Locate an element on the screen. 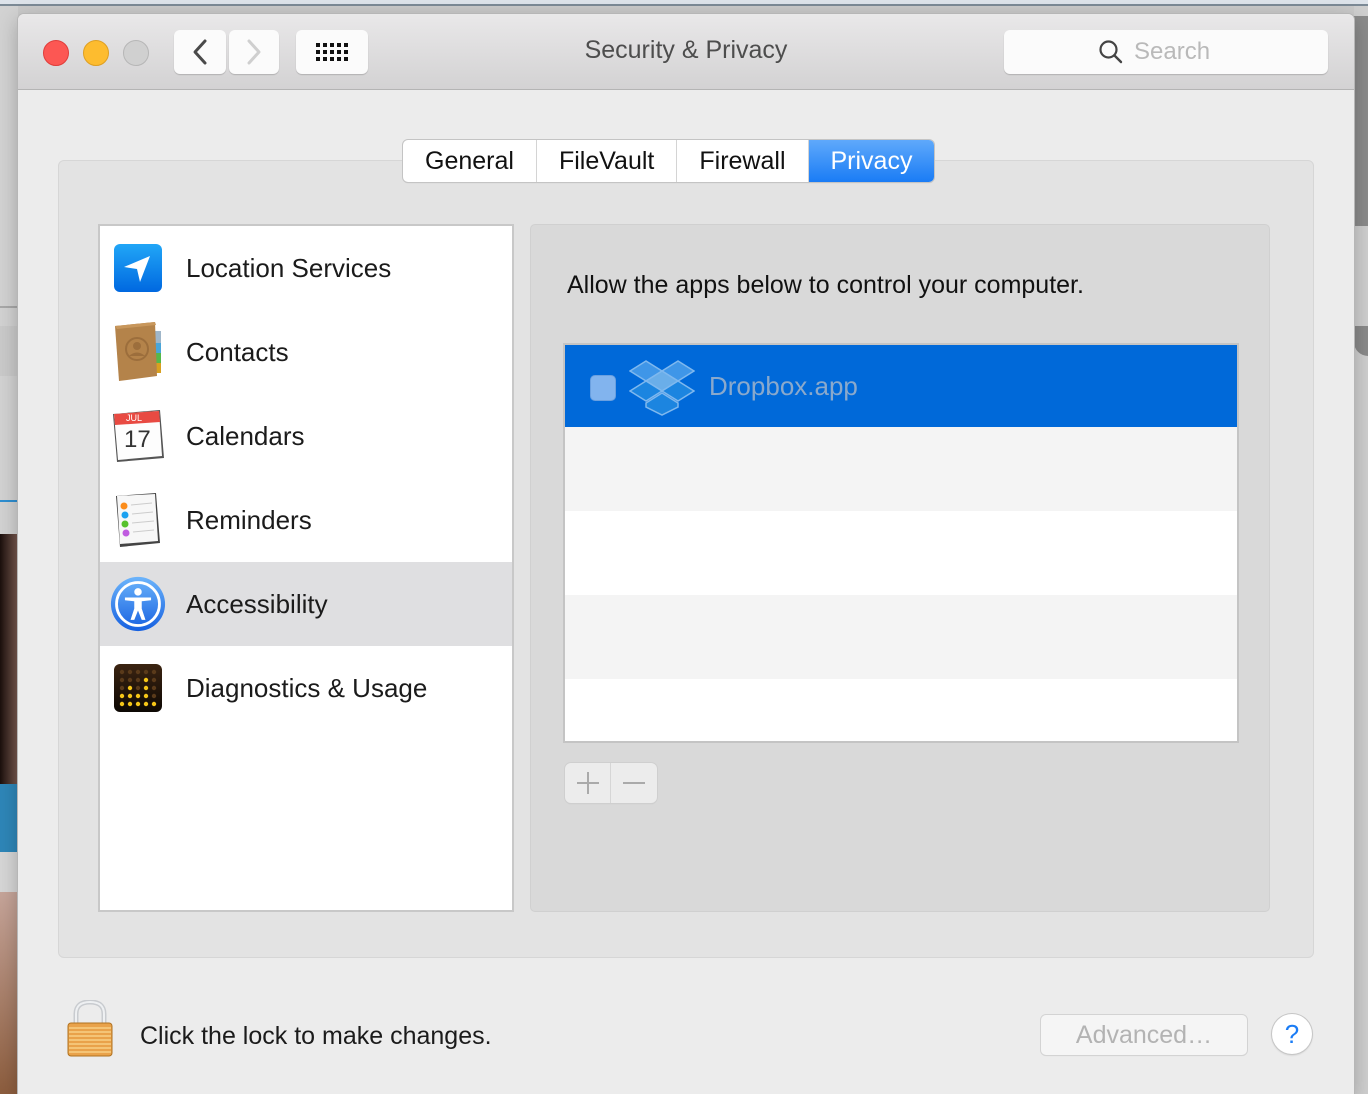 This screenshot has width=1368, height=1094. accessibility-icon is located at coordinates (138, 604).